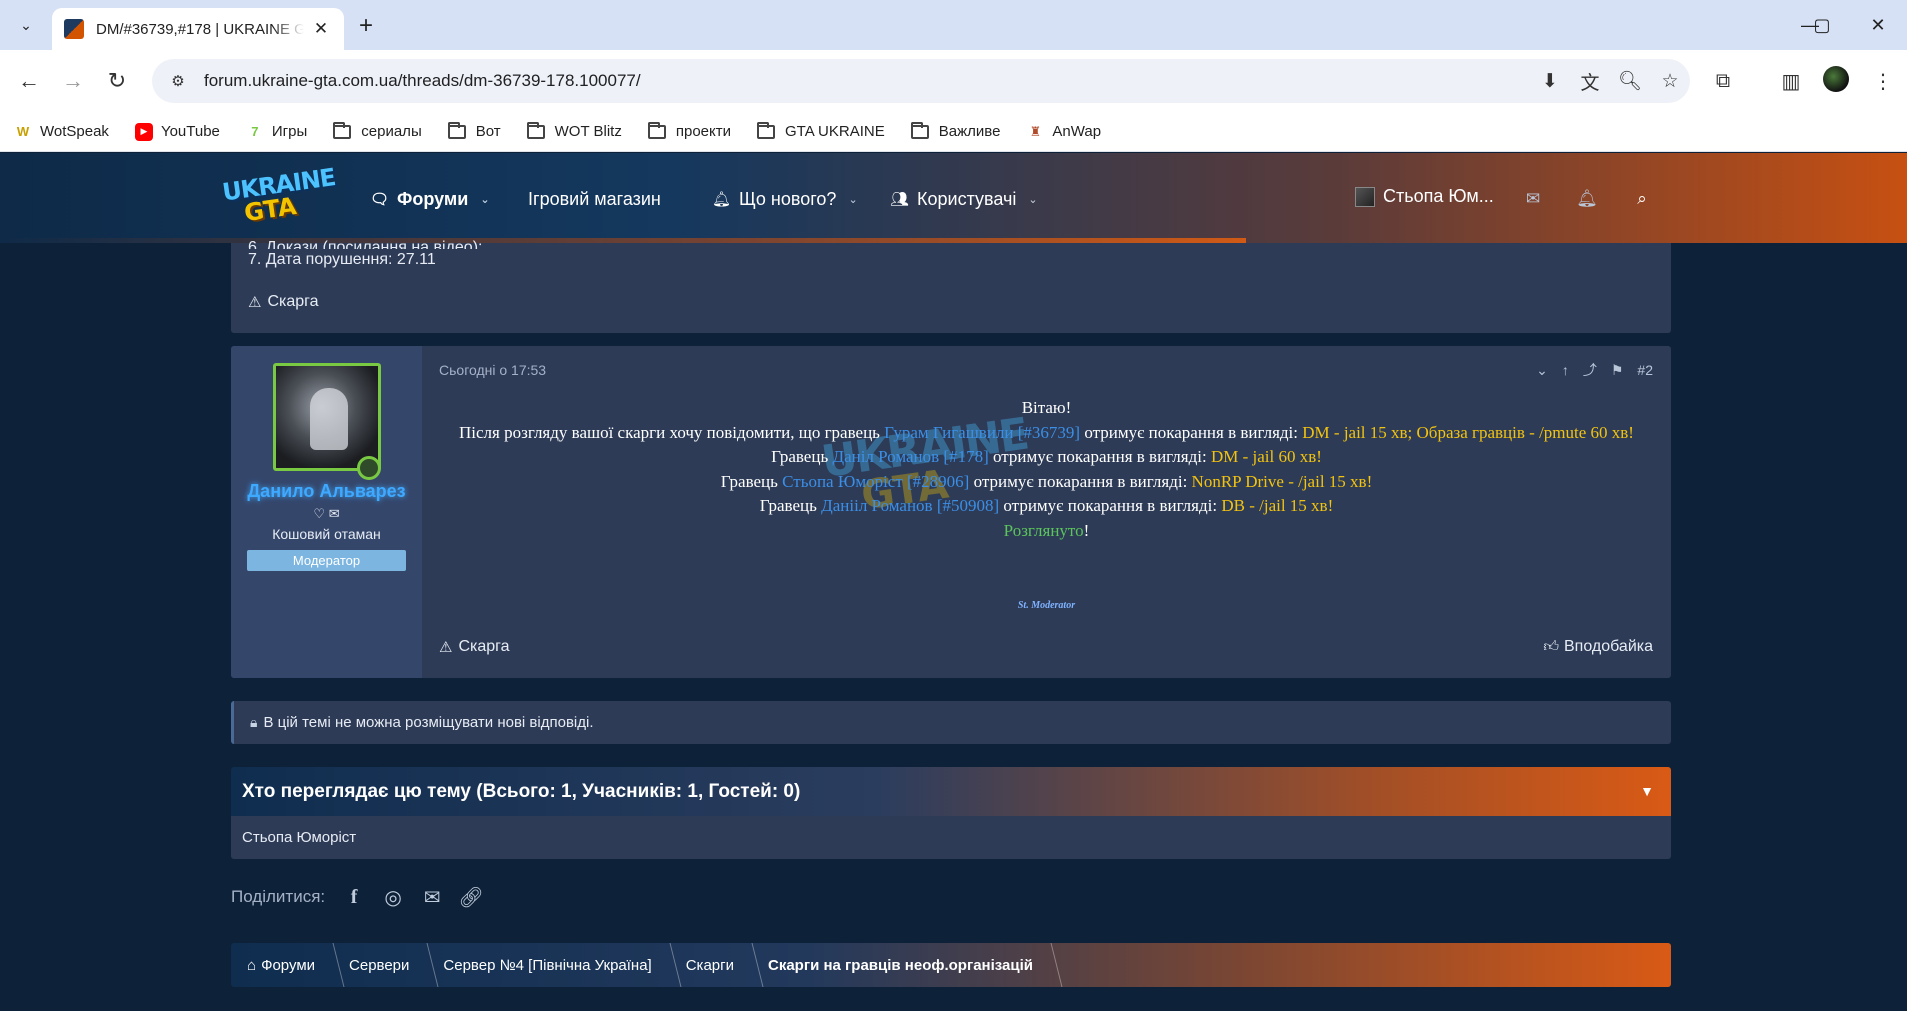 The image size is (1907, 1011). What do you see at coordinates (198, 29) in the screenshot?
I see `browser-tab-active: DM/#36739,#178 | UKRAINE GTA ✕` at bounding box center [198, 29].